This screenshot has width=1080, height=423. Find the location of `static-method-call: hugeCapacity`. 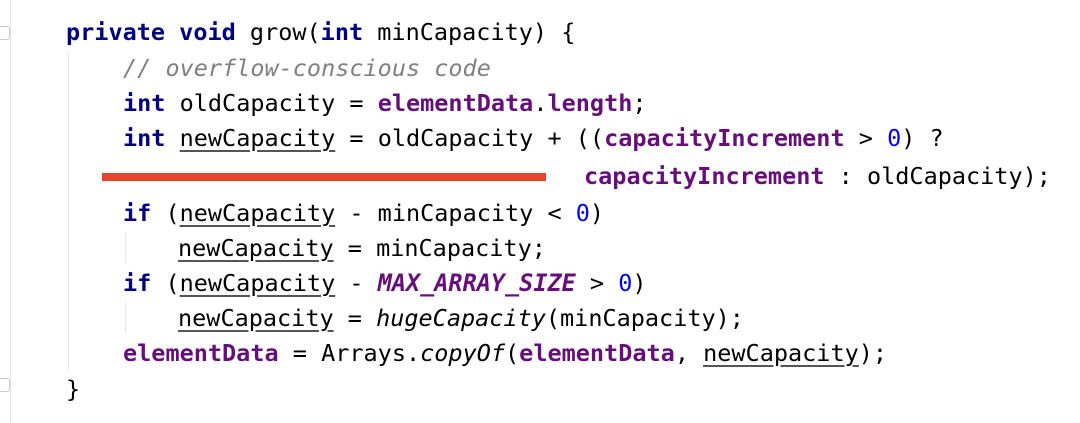

static-method-call: hugeCapacity is located at coordinates (461, 318).